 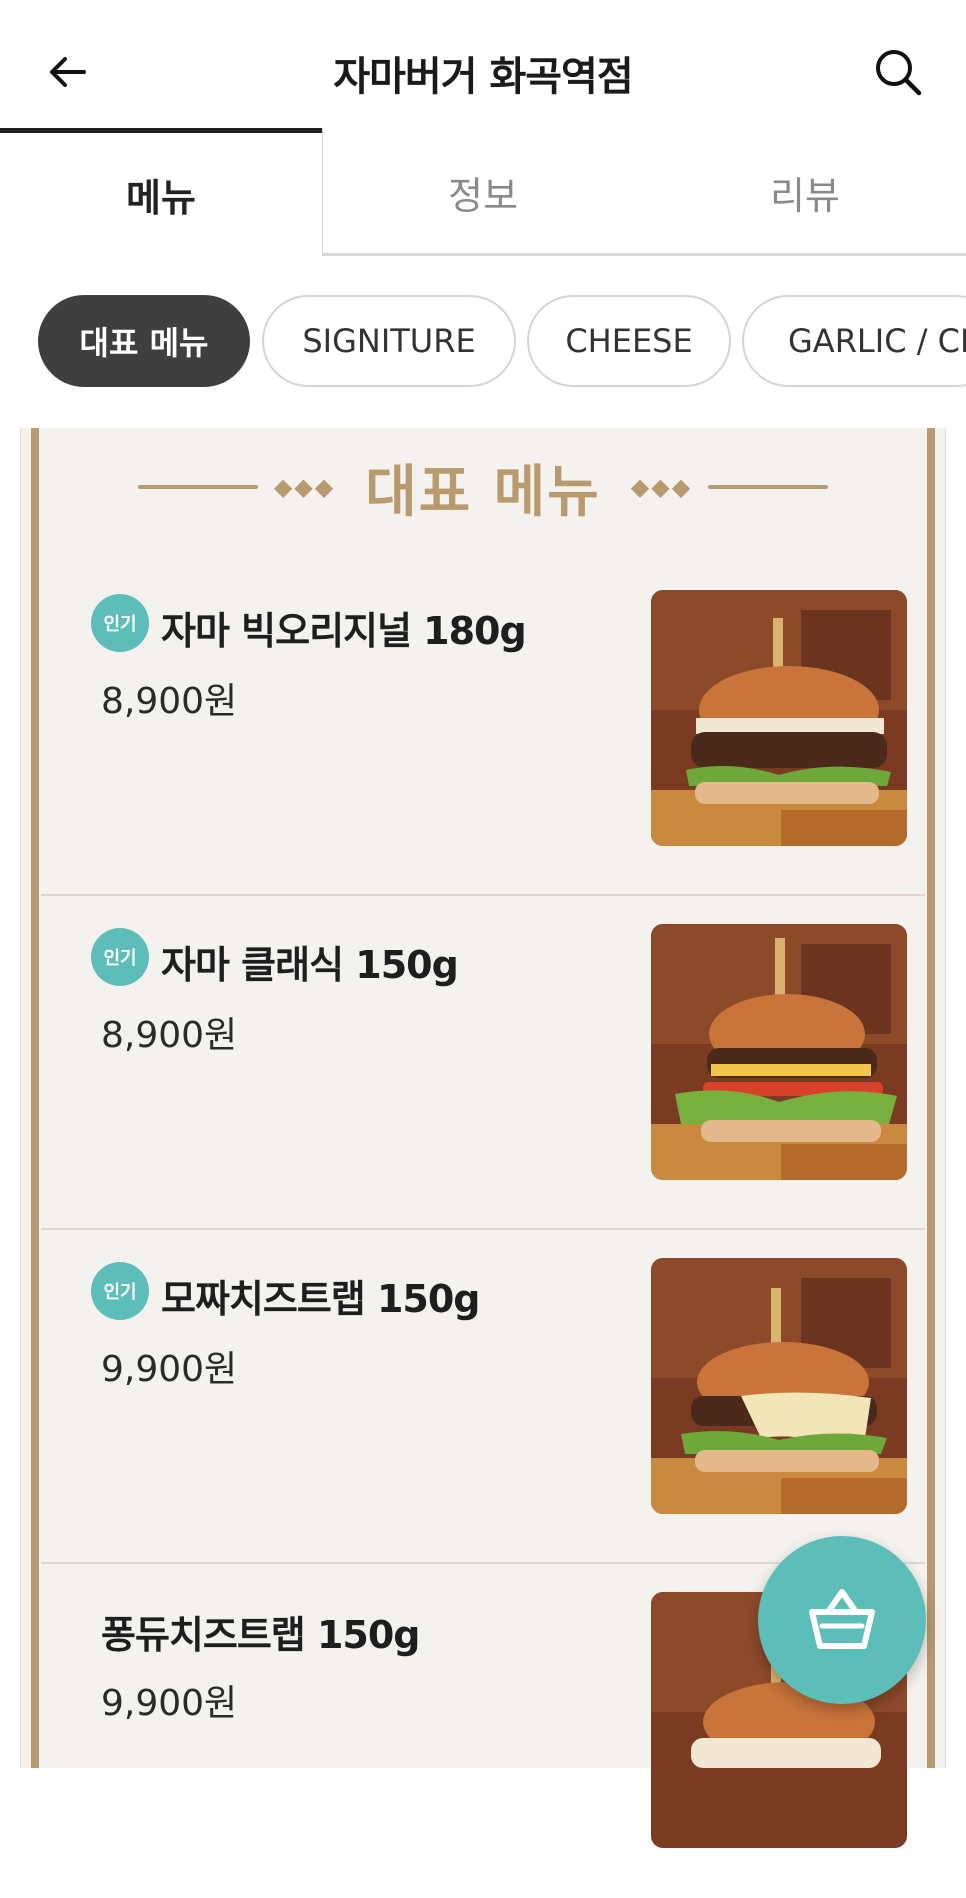 I want to click on page-title: 자마버거 화곡역점, so click(x=483, y=77).